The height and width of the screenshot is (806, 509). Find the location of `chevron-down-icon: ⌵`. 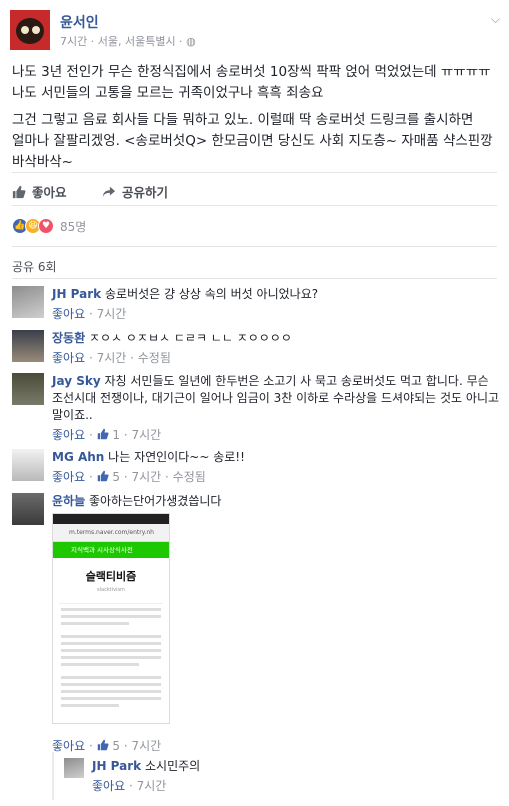

chevron-down-icon: ⌵ is located at coordinates (495, 19).